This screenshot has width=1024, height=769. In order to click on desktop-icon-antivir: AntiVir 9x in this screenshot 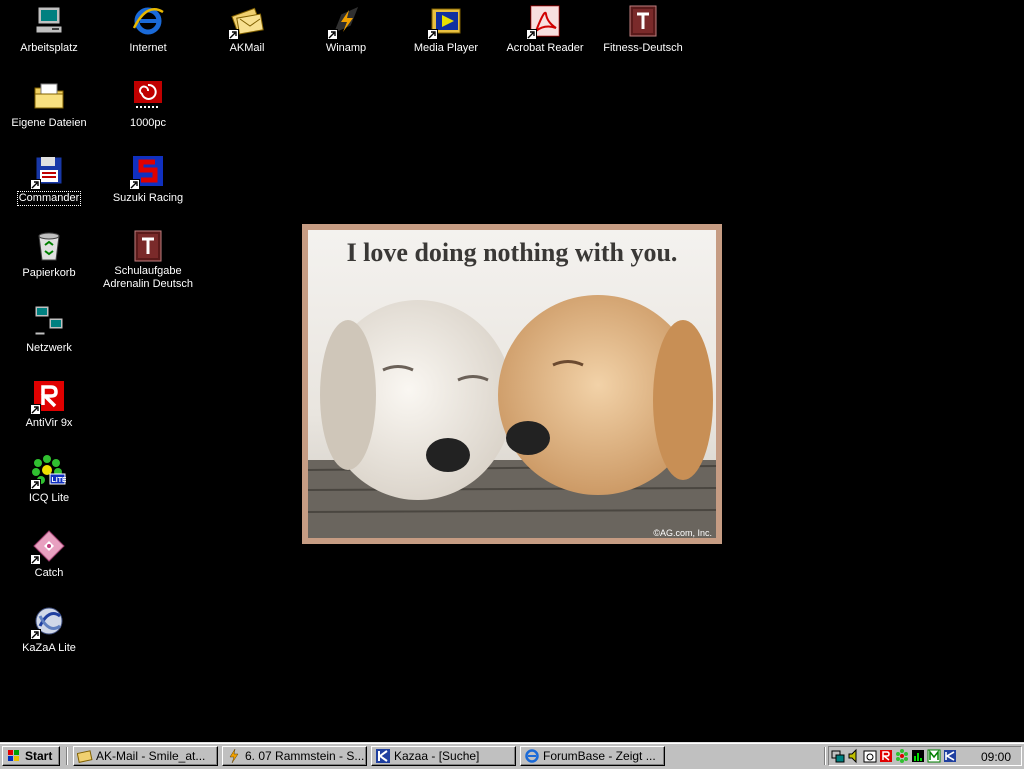, I will do `click(49, 404)`.